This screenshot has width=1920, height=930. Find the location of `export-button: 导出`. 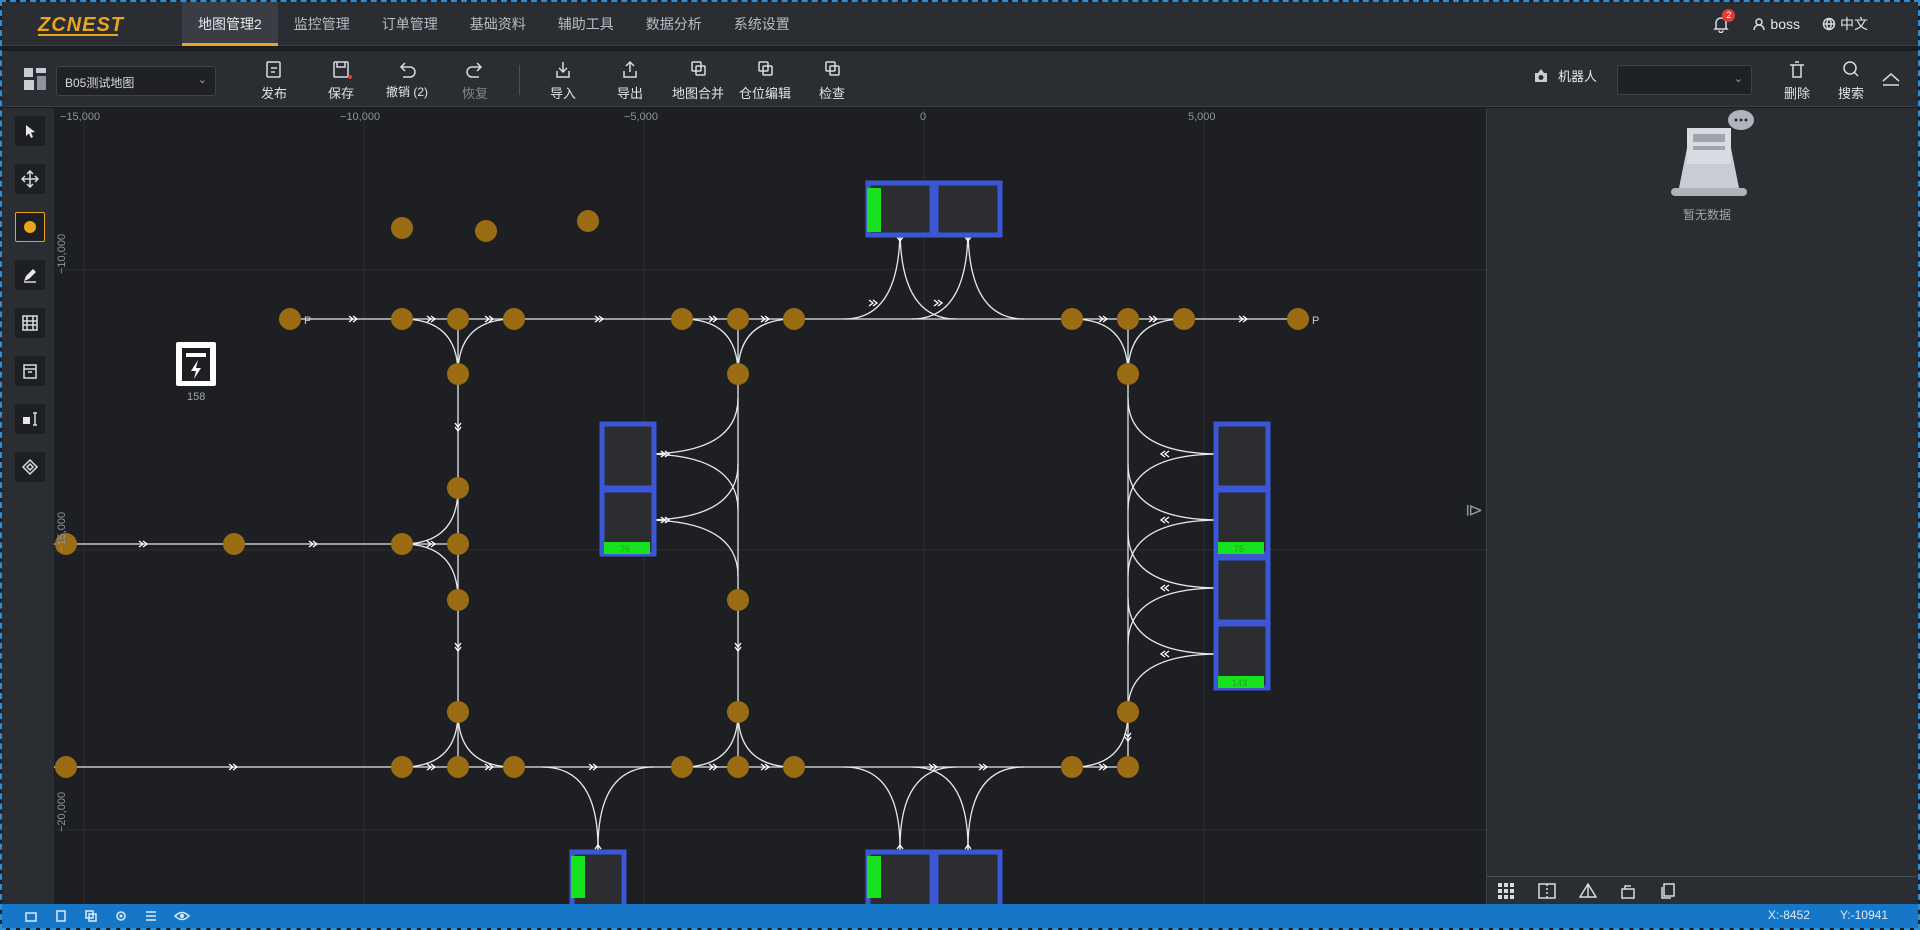

export-button: 导出 is located at coordinates (630, 80).